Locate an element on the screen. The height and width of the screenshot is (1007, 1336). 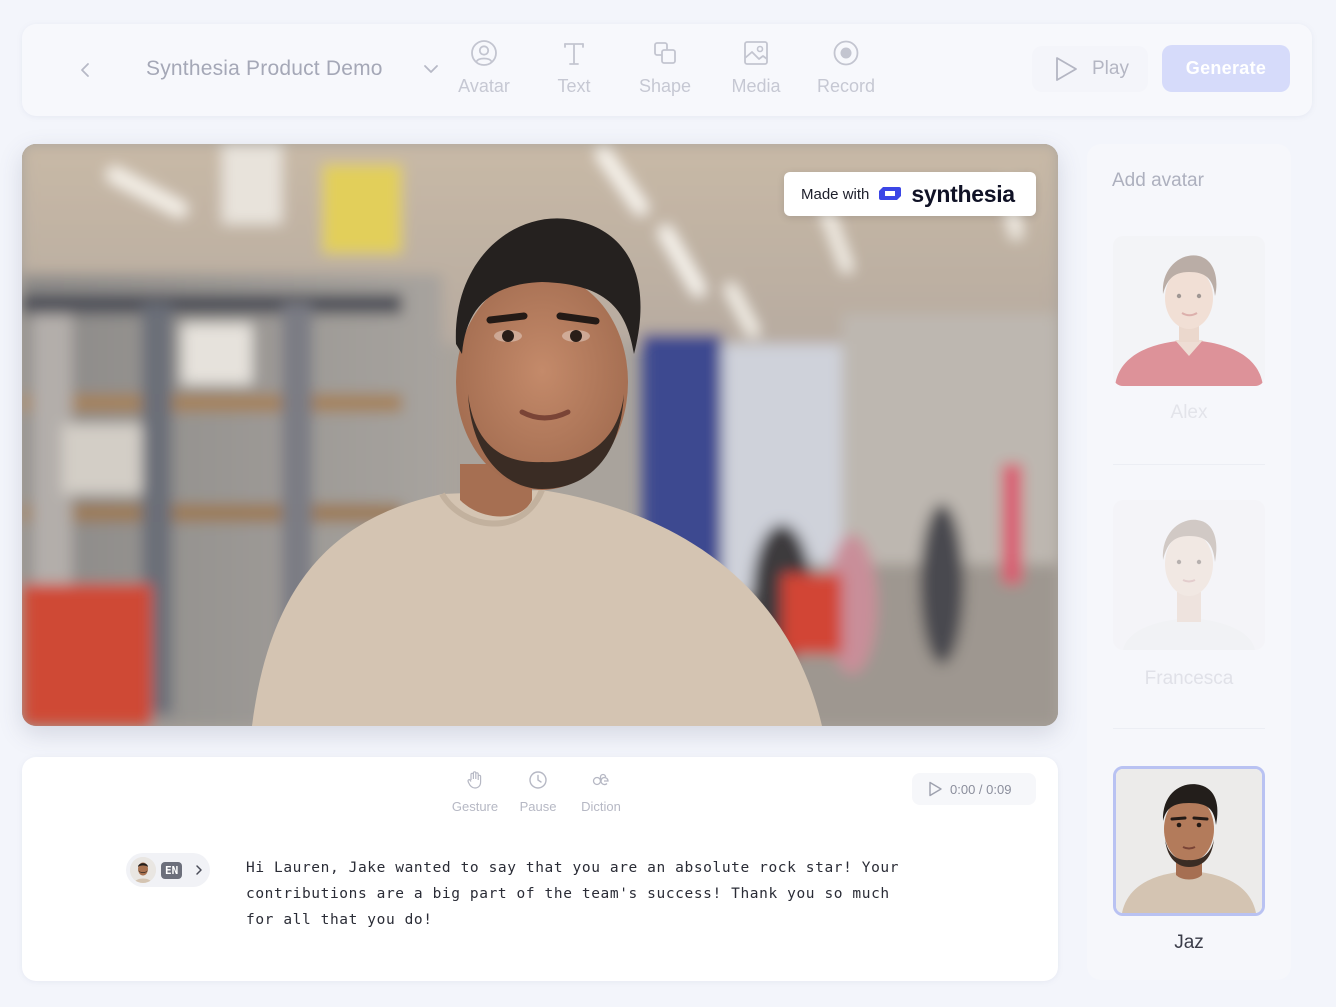
avatar-jaz-image is located at coordinates (1189, 841).